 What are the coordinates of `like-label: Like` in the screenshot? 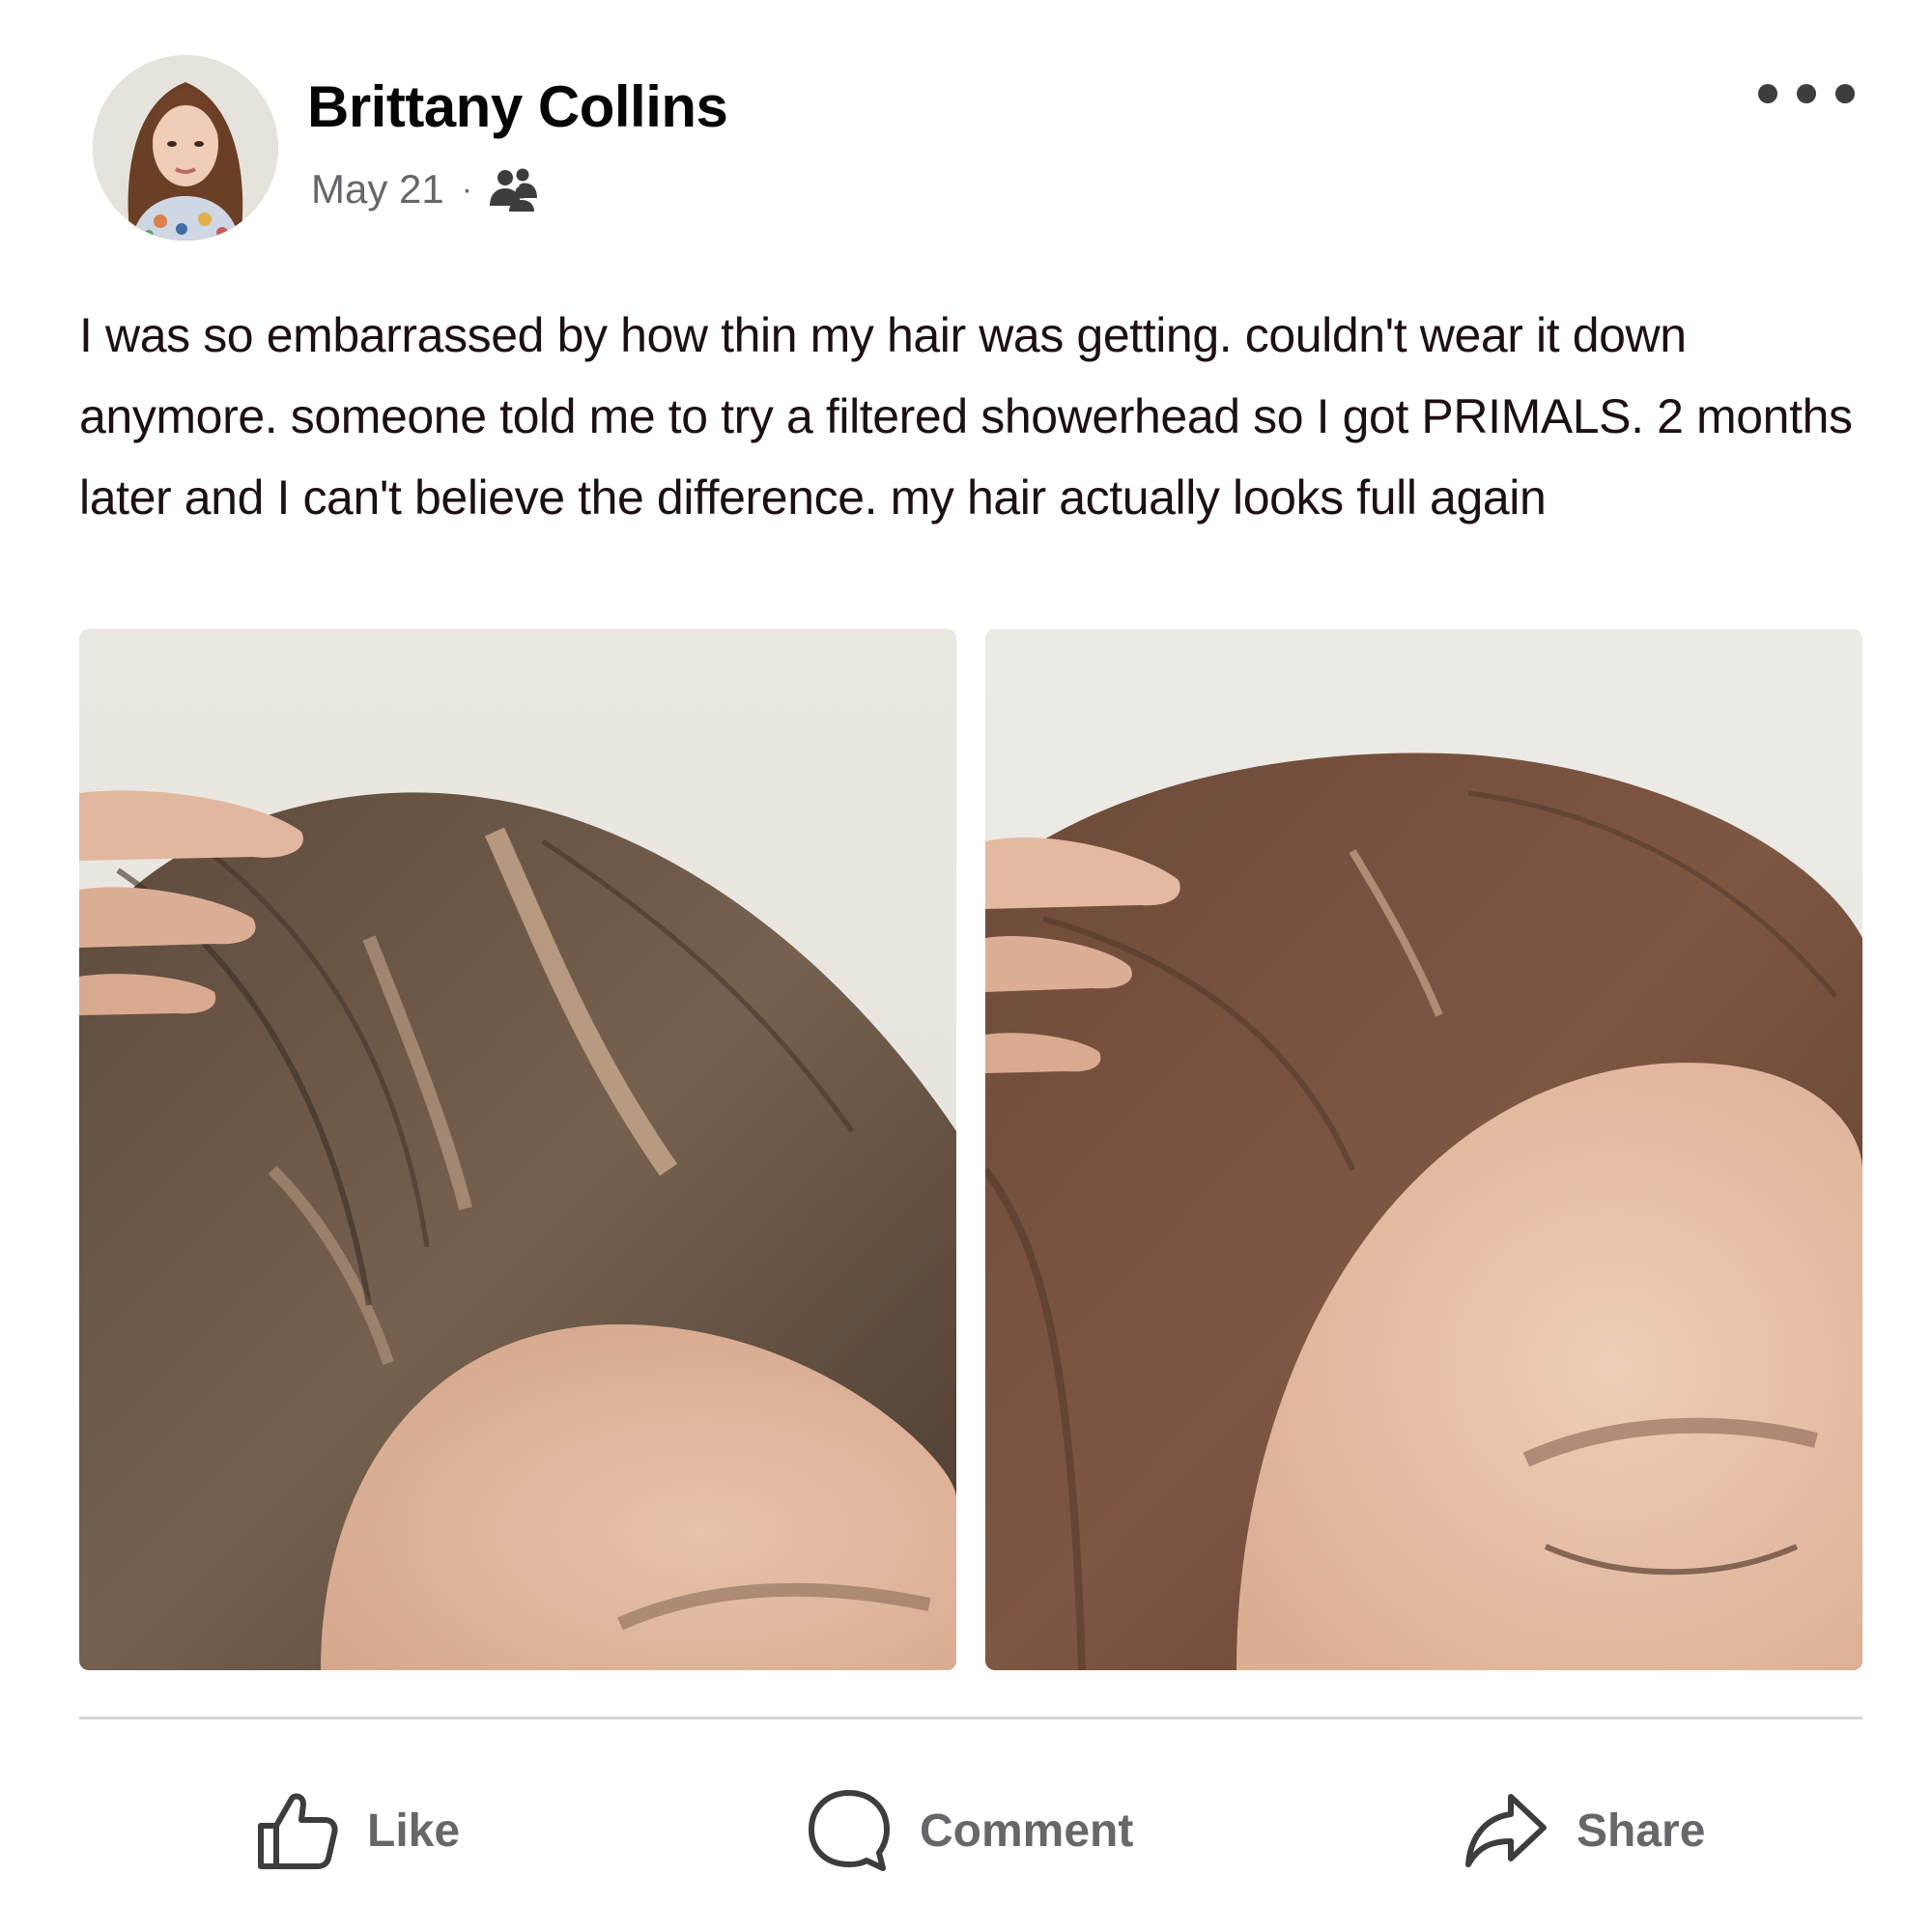 It's located at (414, 1830).